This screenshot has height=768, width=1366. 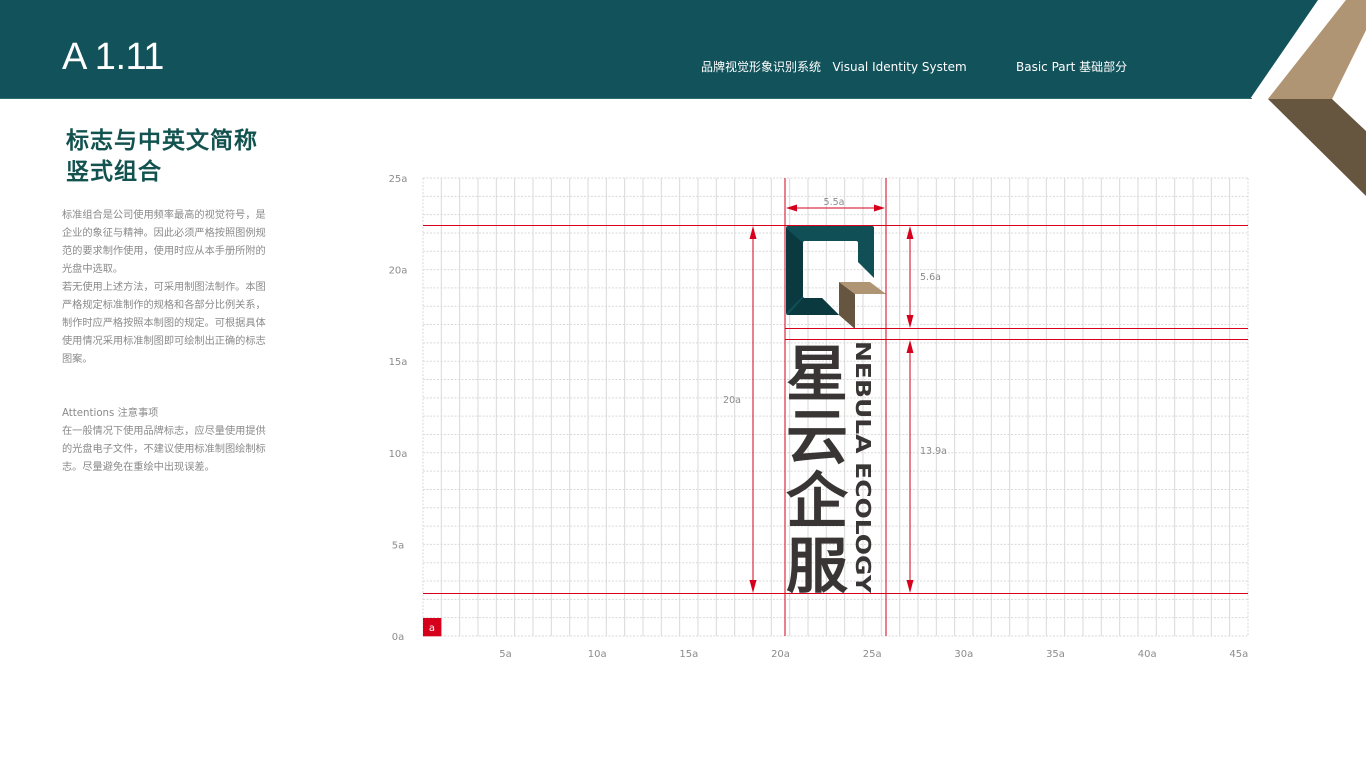 What do you see at coordinates (817, 375) in the screenshot?
I see `wordmark-char-1: 星` at bounding box center [817, 375].